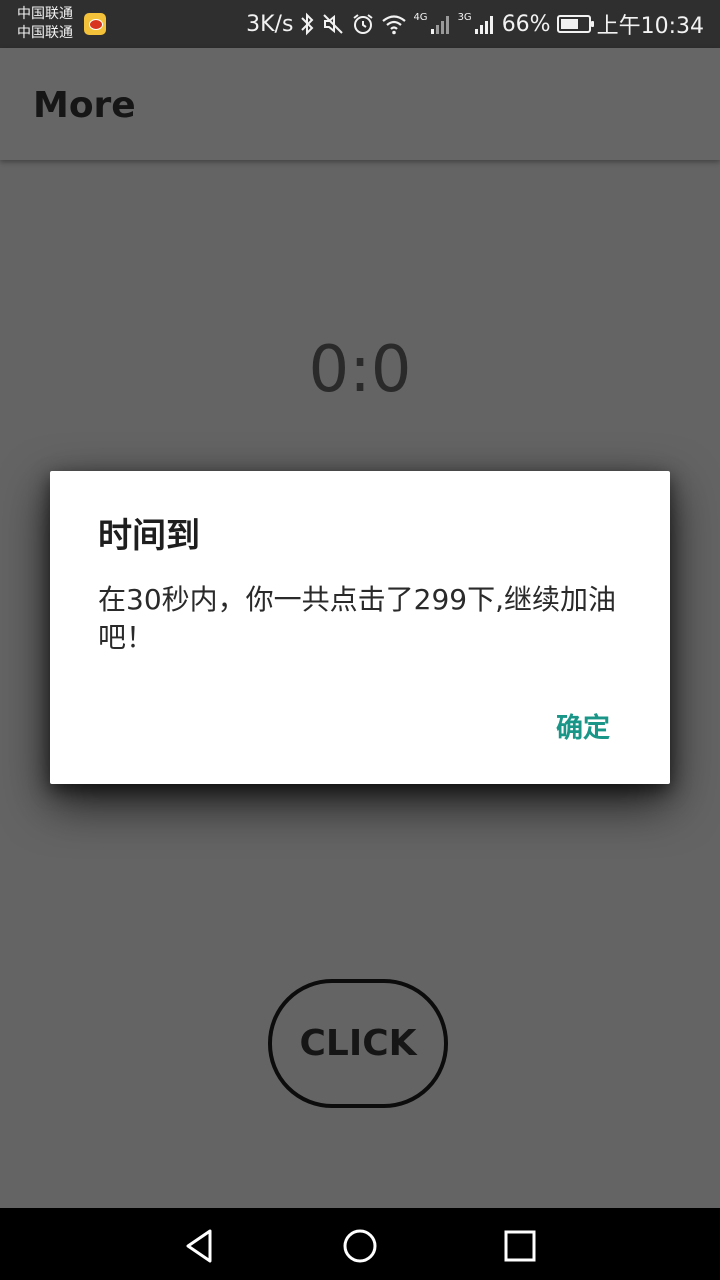  Describe the element at coordinates (45, 14) in the screenshot. I see `carrier-1: 中国联通` at that location.